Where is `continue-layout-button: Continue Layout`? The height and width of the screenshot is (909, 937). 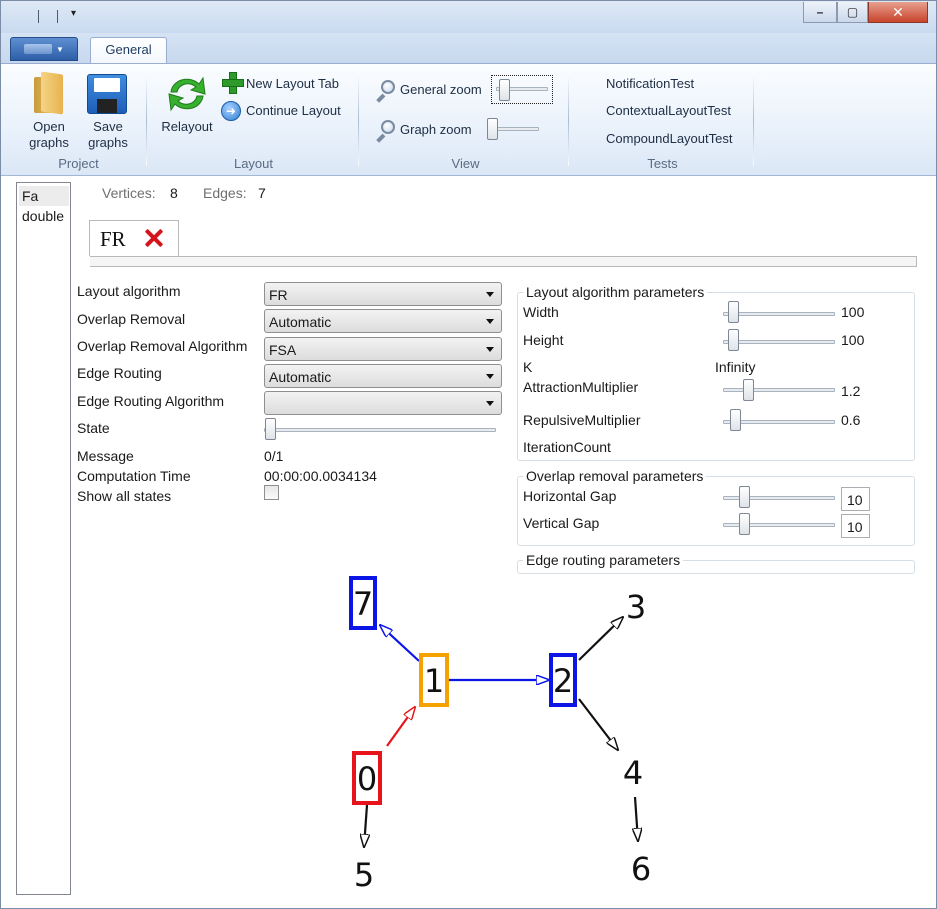
continue-layout-button: Continue Layout is located at coordinates (293, 110).